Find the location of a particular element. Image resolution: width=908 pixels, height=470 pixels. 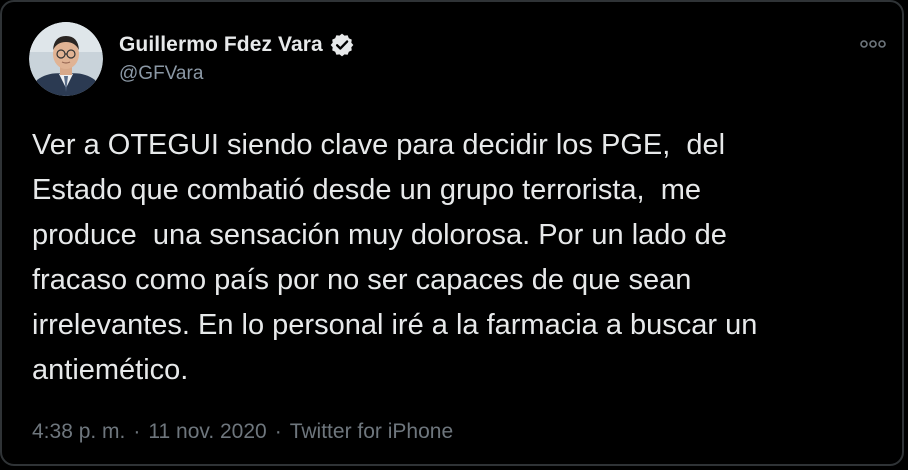

author-name-row: Guillermo Fdez Vara is located at coordinates (237, 45).